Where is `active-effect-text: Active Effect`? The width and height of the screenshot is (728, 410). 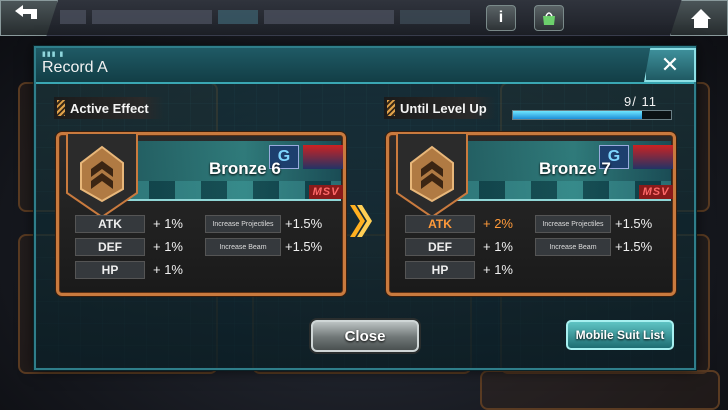 active-effect-text: Active Effect is located at coordinates (109, 108).